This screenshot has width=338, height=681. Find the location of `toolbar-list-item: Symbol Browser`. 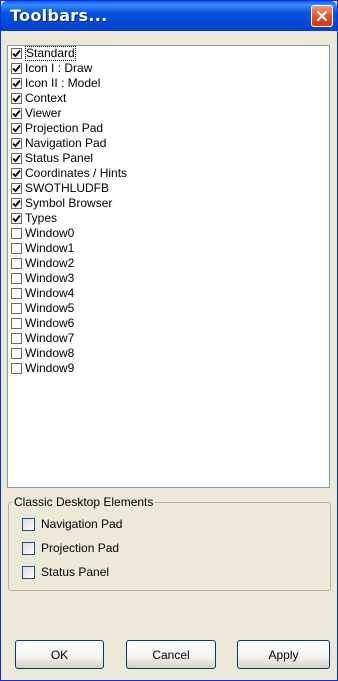

toolbar-list-item: Symbol Browser is located at coordinates (168, 203).